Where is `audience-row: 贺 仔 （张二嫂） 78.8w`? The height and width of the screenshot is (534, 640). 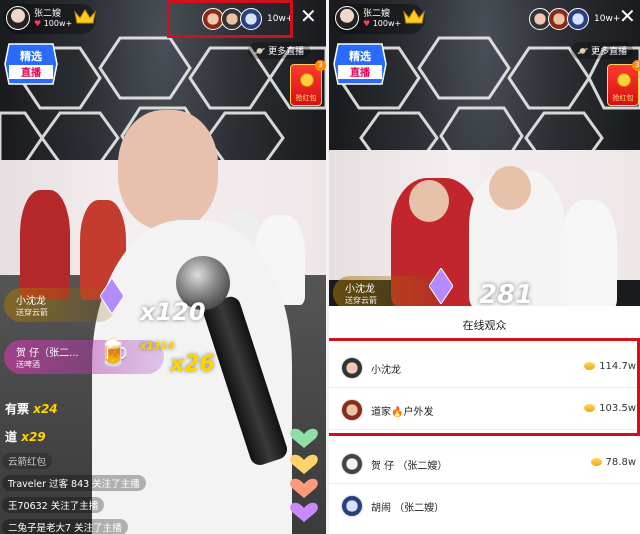 audience-row: 贺 仔 （张二嫂） 78.8w is located at coordinates (484, 464).